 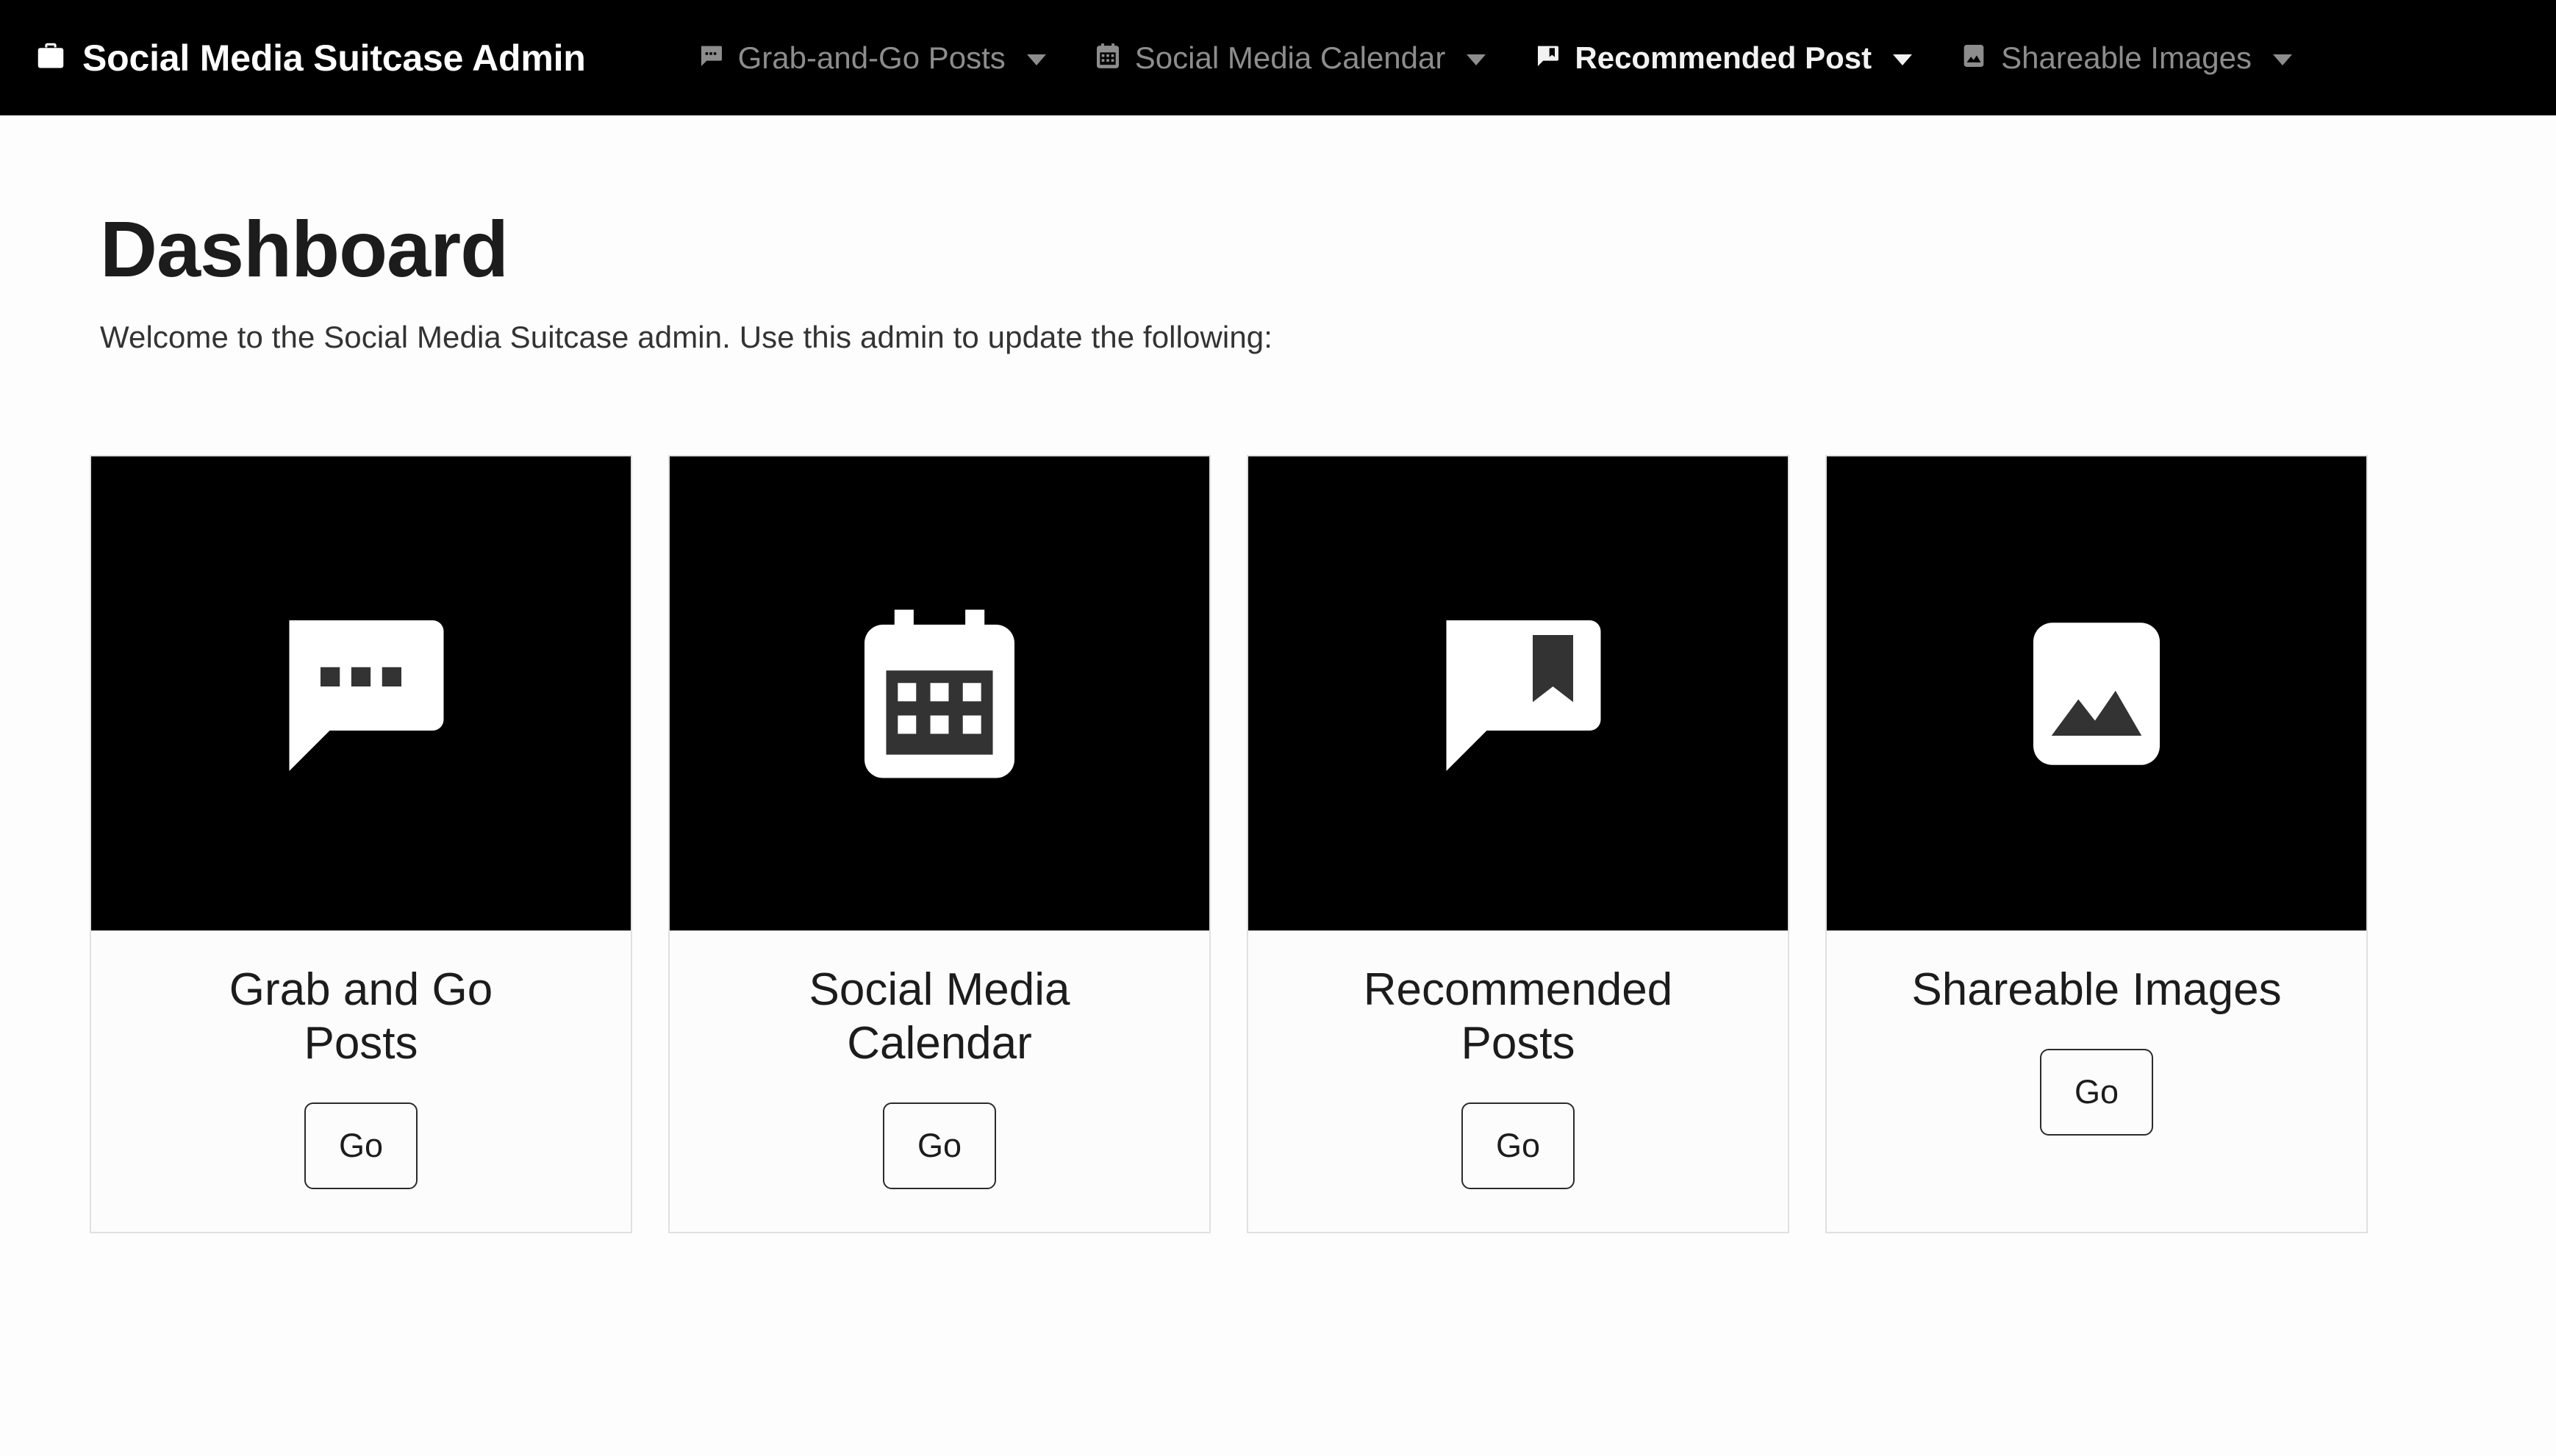 I want to click on nav-item-label: Recommended Post, so click(x=1723, y=57).